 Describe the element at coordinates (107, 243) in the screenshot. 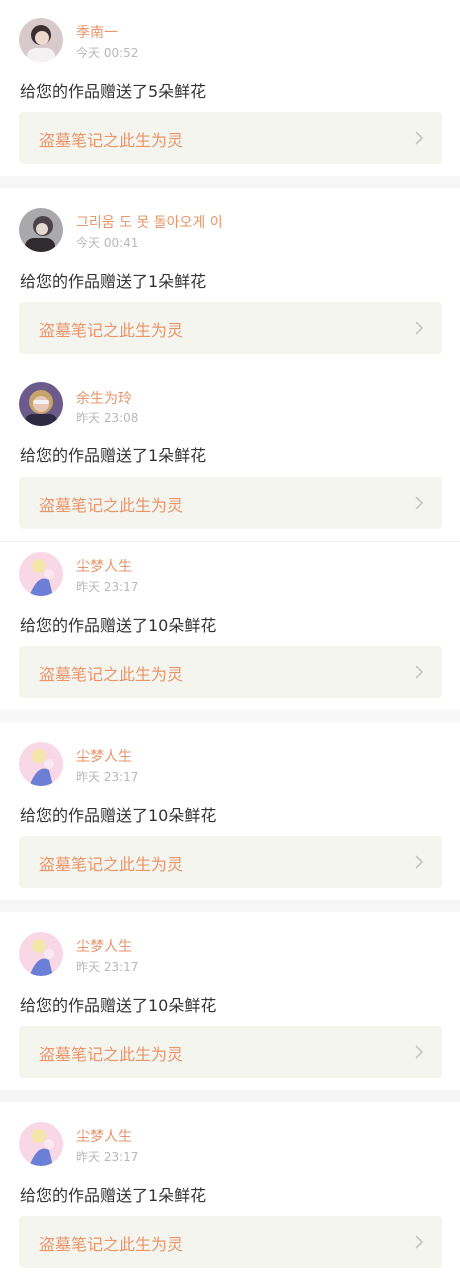

I see `timestamp: 今天 00:41` at that location.